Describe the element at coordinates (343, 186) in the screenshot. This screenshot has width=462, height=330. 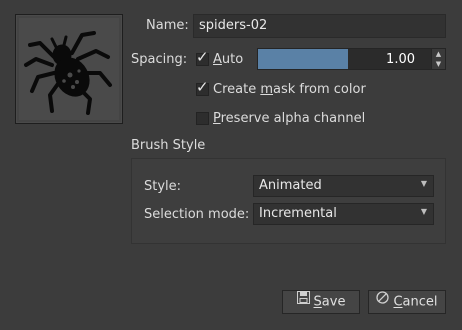
I see `style-select: Animated ▼` at that location.